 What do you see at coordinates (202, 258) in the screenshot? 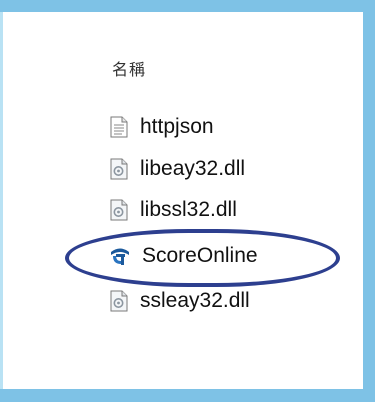
I see `highlight-annotation` at bounding box center [202, 258].